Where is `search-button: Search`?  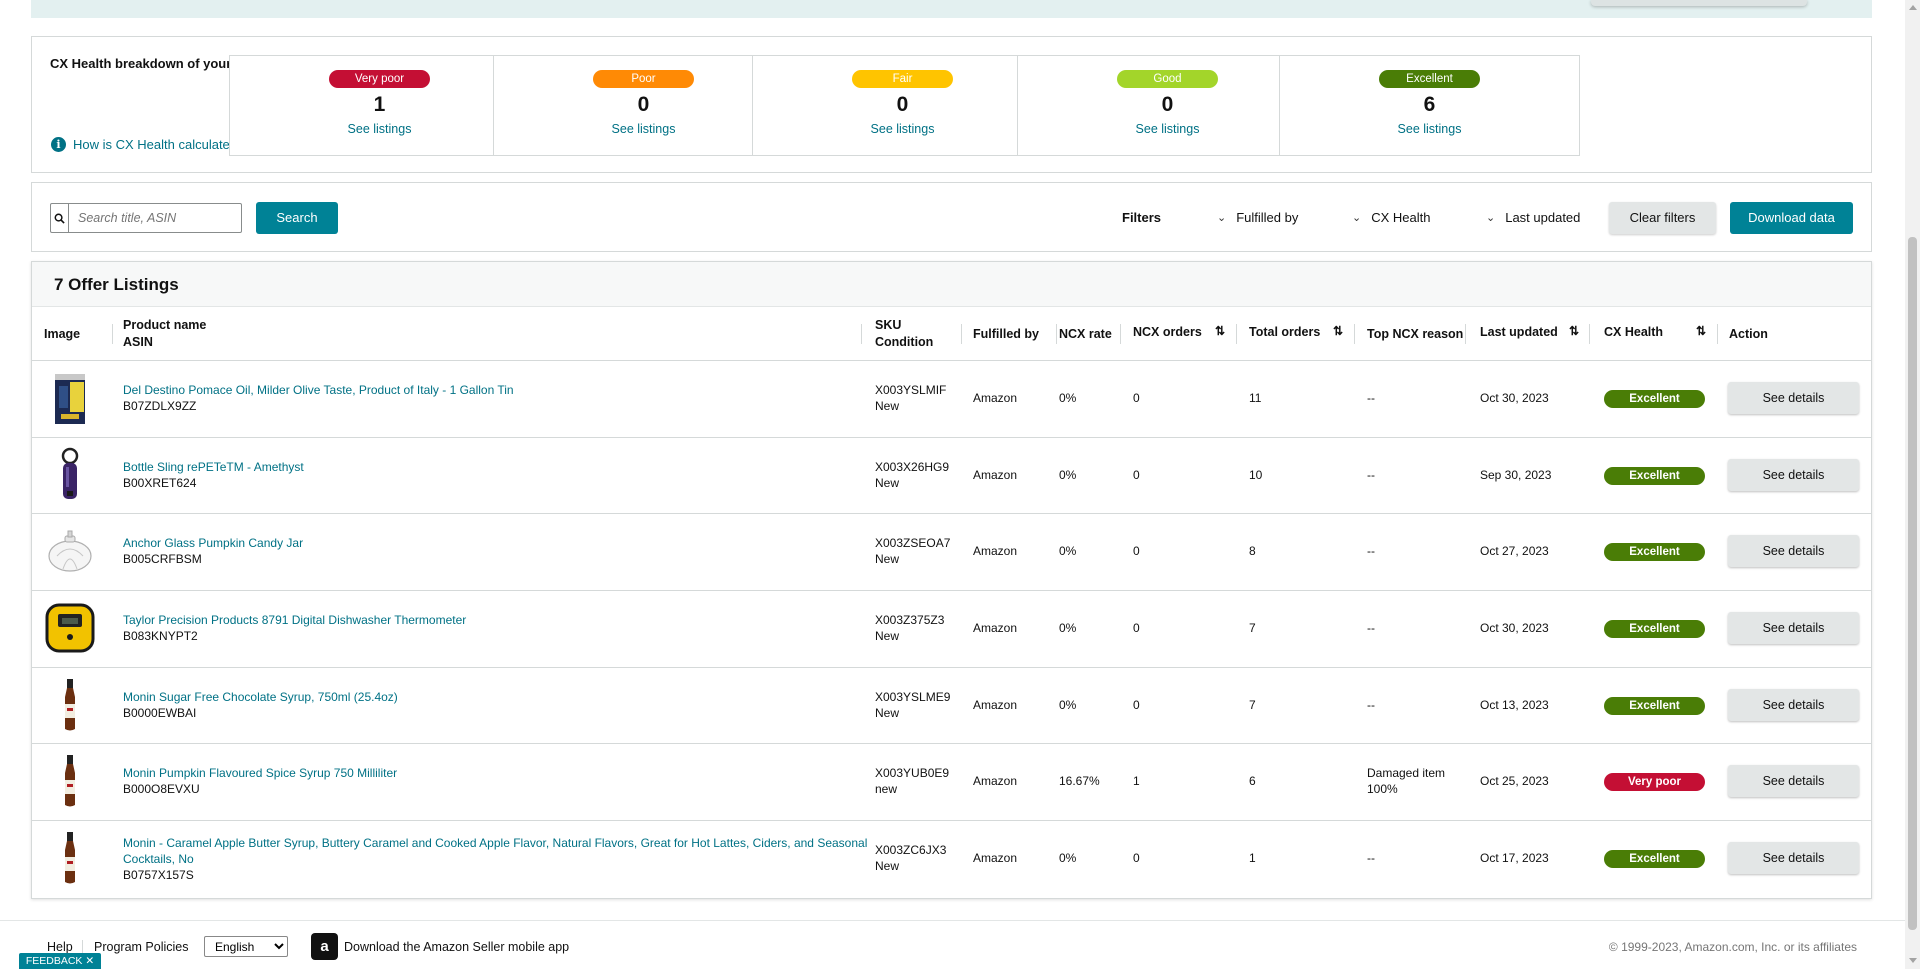 search-button: Search is located at coordinates (297, 218).